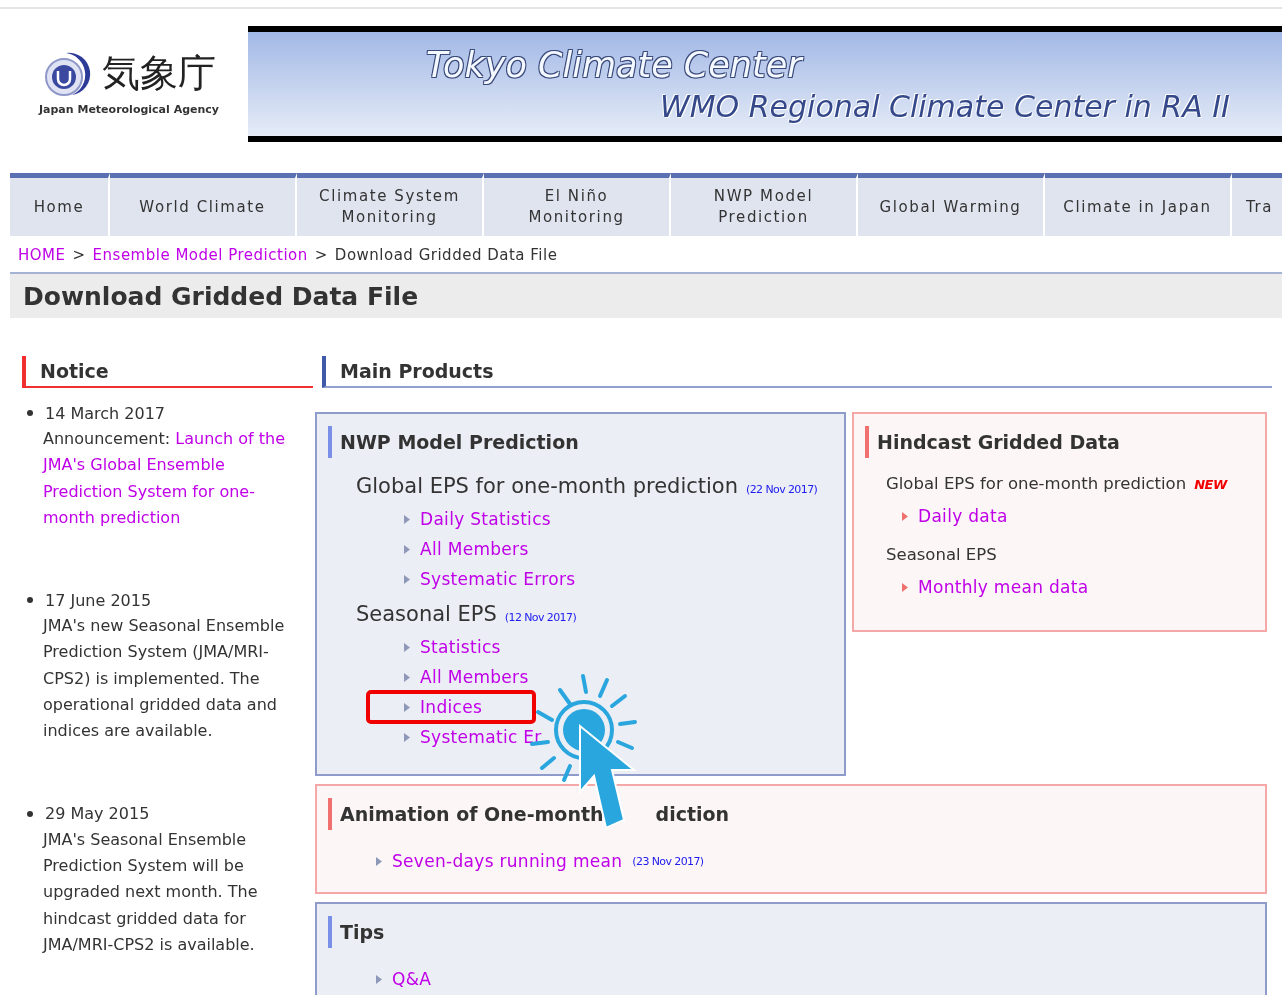 Image resolution: width=1282 pixels, height=995 pixels. Describe the element at coordinates (221, 296) in the screenshot. I see `page-title: Download Gridded Data File` at that location.